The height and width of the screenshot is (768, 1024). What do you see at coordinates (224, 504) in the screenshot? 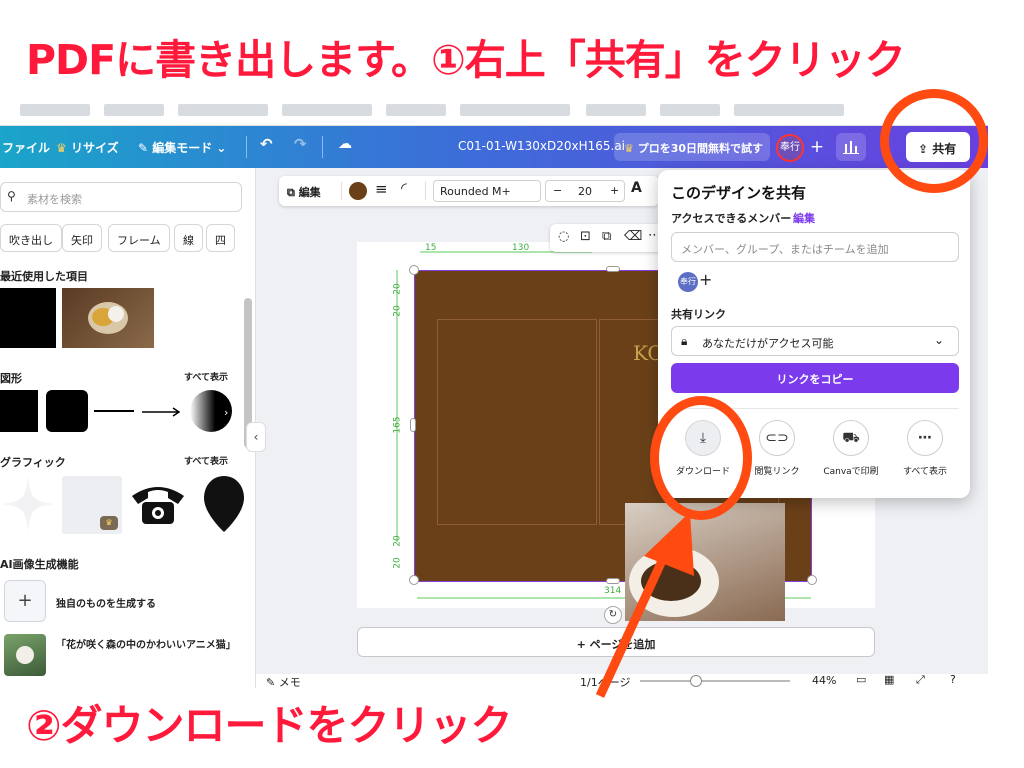
I see `pin-graphic` at bounding box center [224, 504].